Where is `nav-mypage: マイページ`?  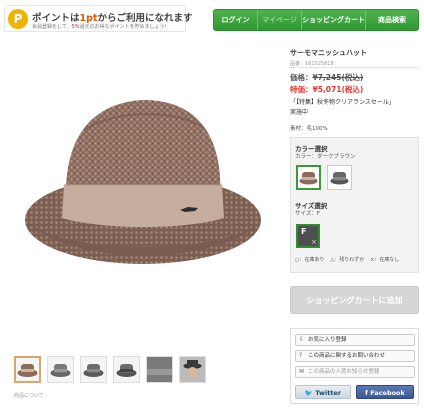 nav-mypage: マイページ is located at coordinates (280, 20).